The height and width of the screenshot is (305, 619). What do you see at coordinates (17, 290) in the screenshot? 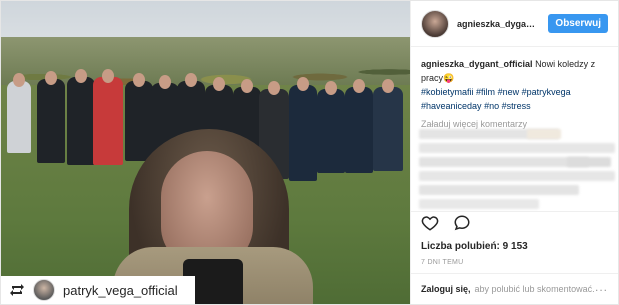
I see `repost-icon` at bounding box center [17, 290].